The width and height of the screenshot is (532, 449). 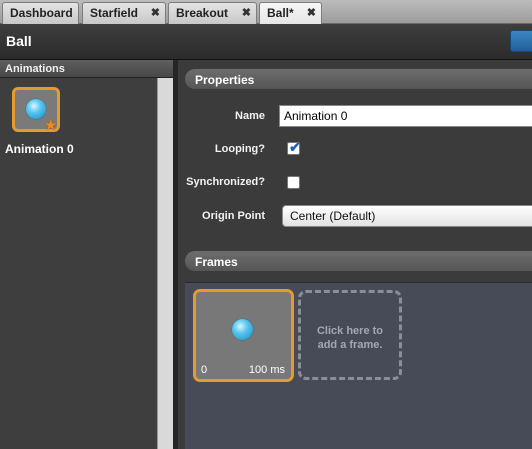 I want to click on tab-starfield: Starfield ✖, so click(x=124, y=13).